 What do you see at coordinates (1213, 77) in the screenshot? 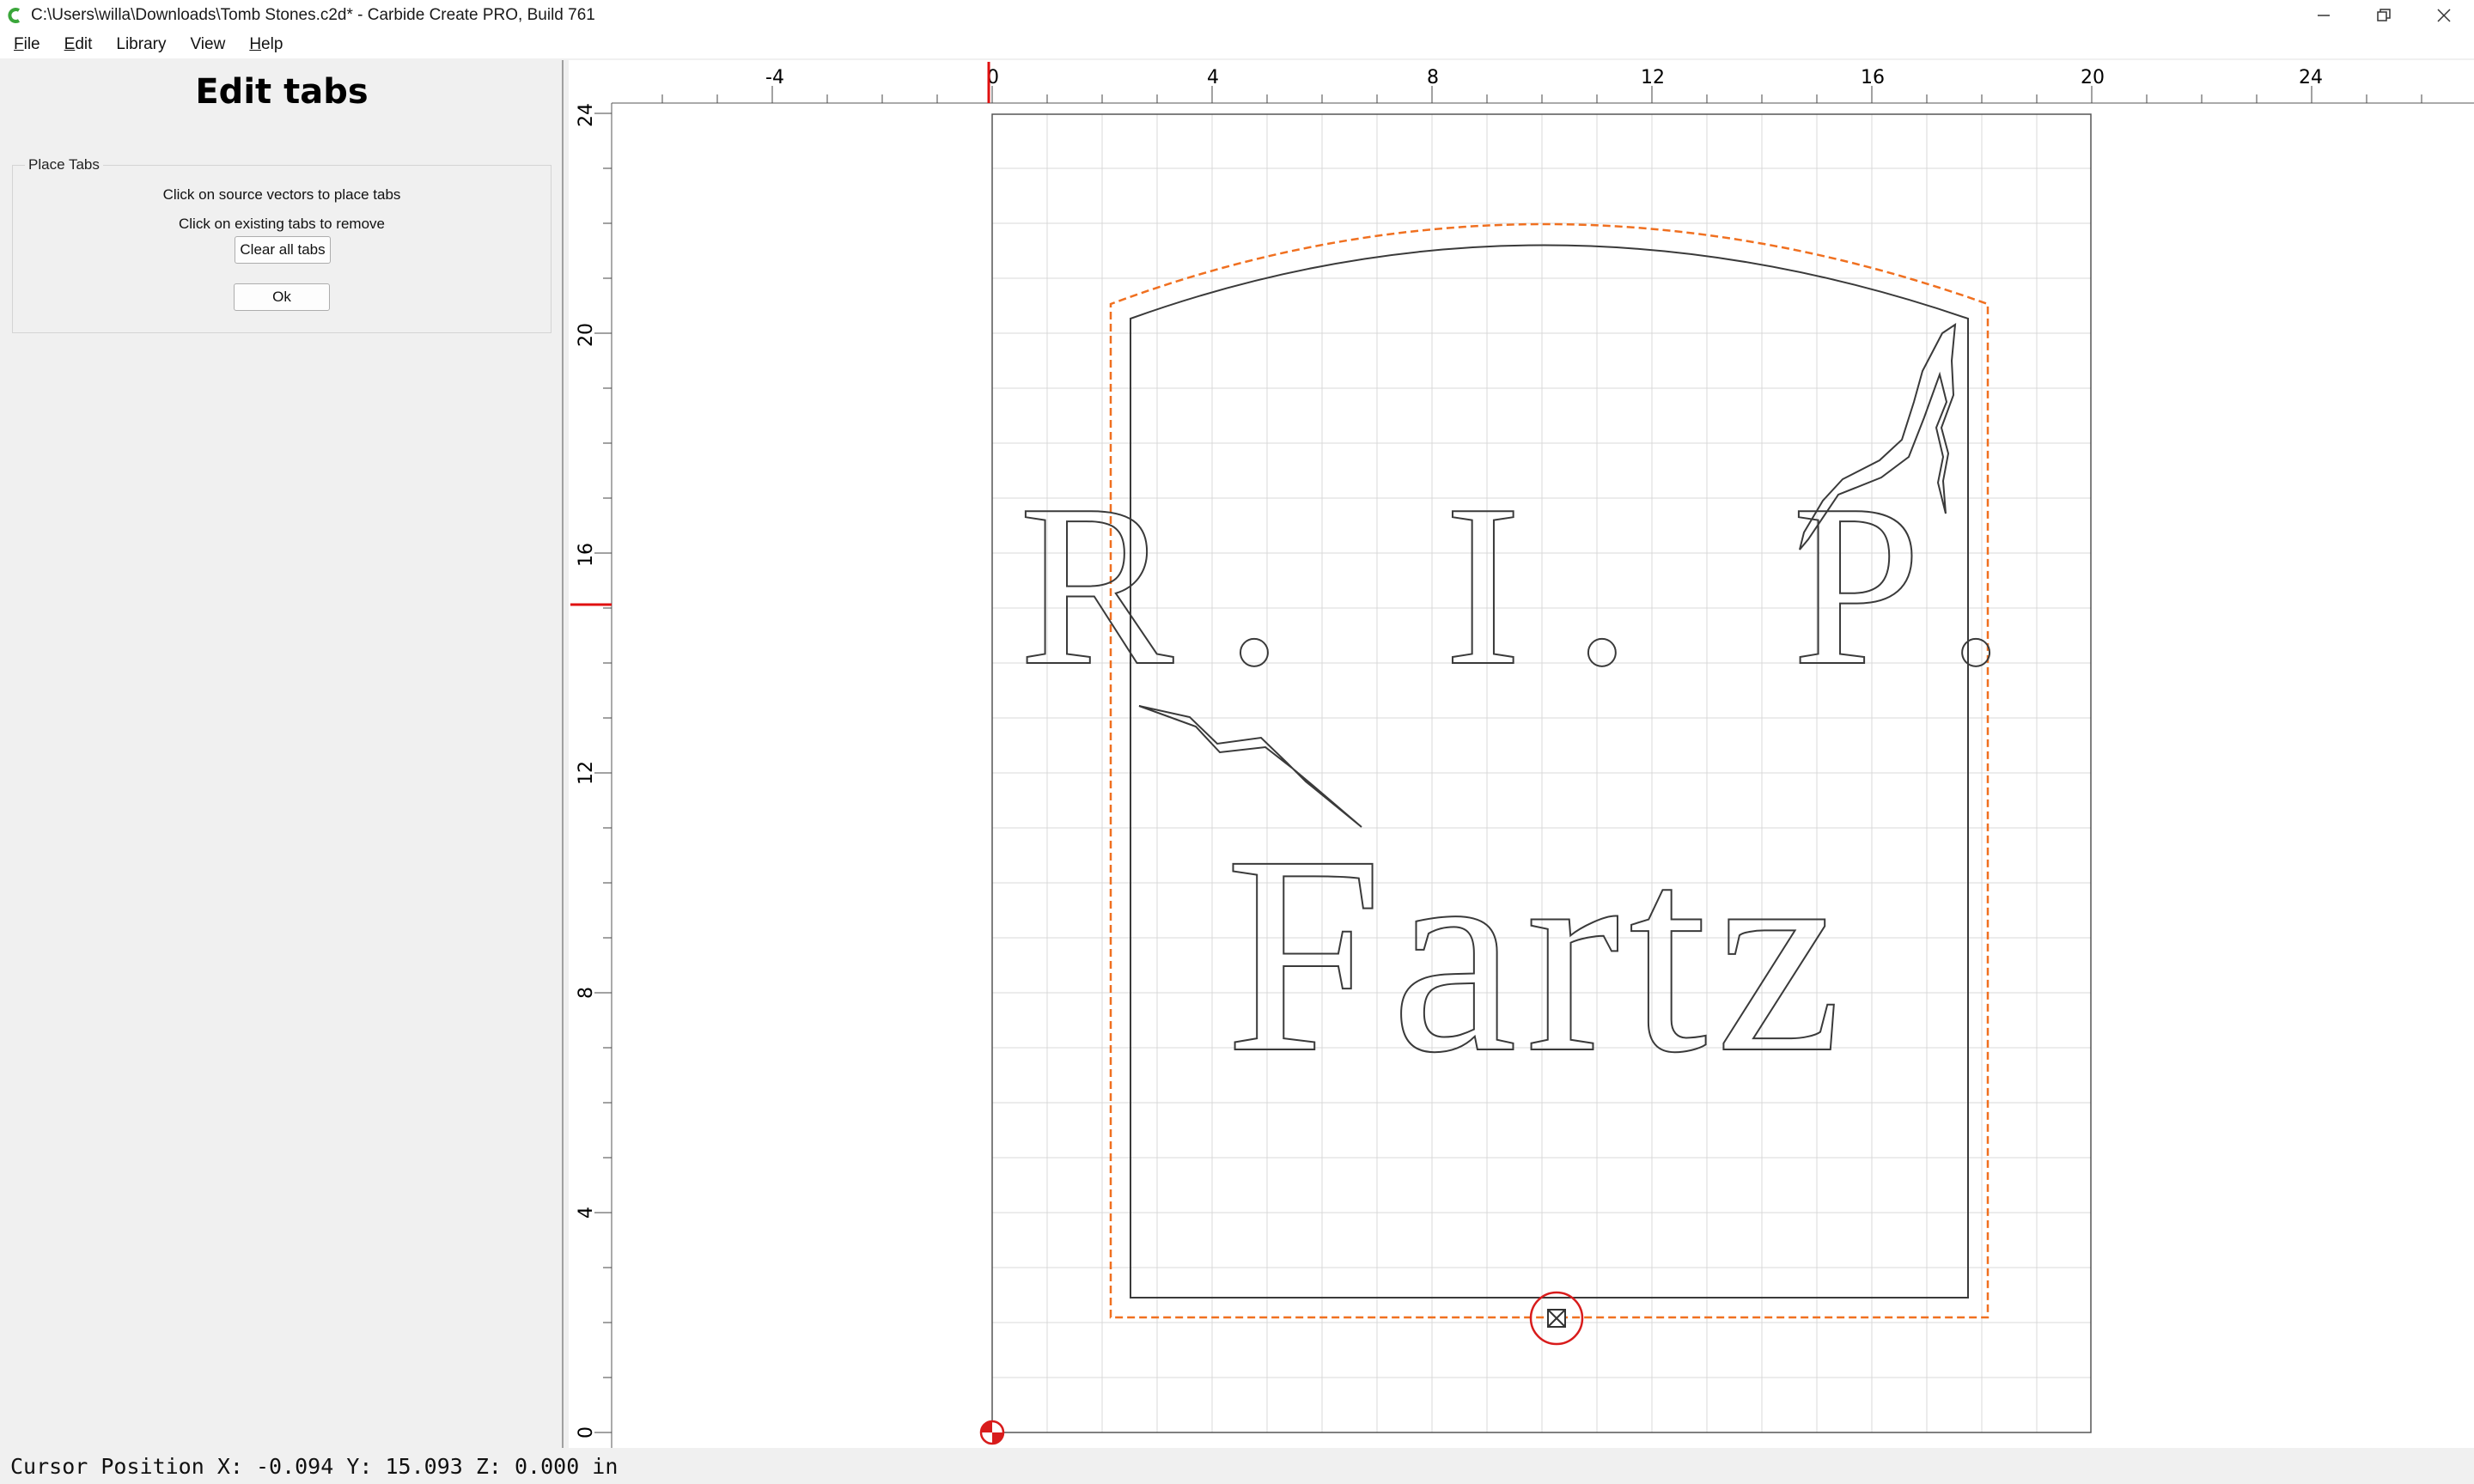
I see `h-ruler-label: 4` at bounding box center [1213, 77].